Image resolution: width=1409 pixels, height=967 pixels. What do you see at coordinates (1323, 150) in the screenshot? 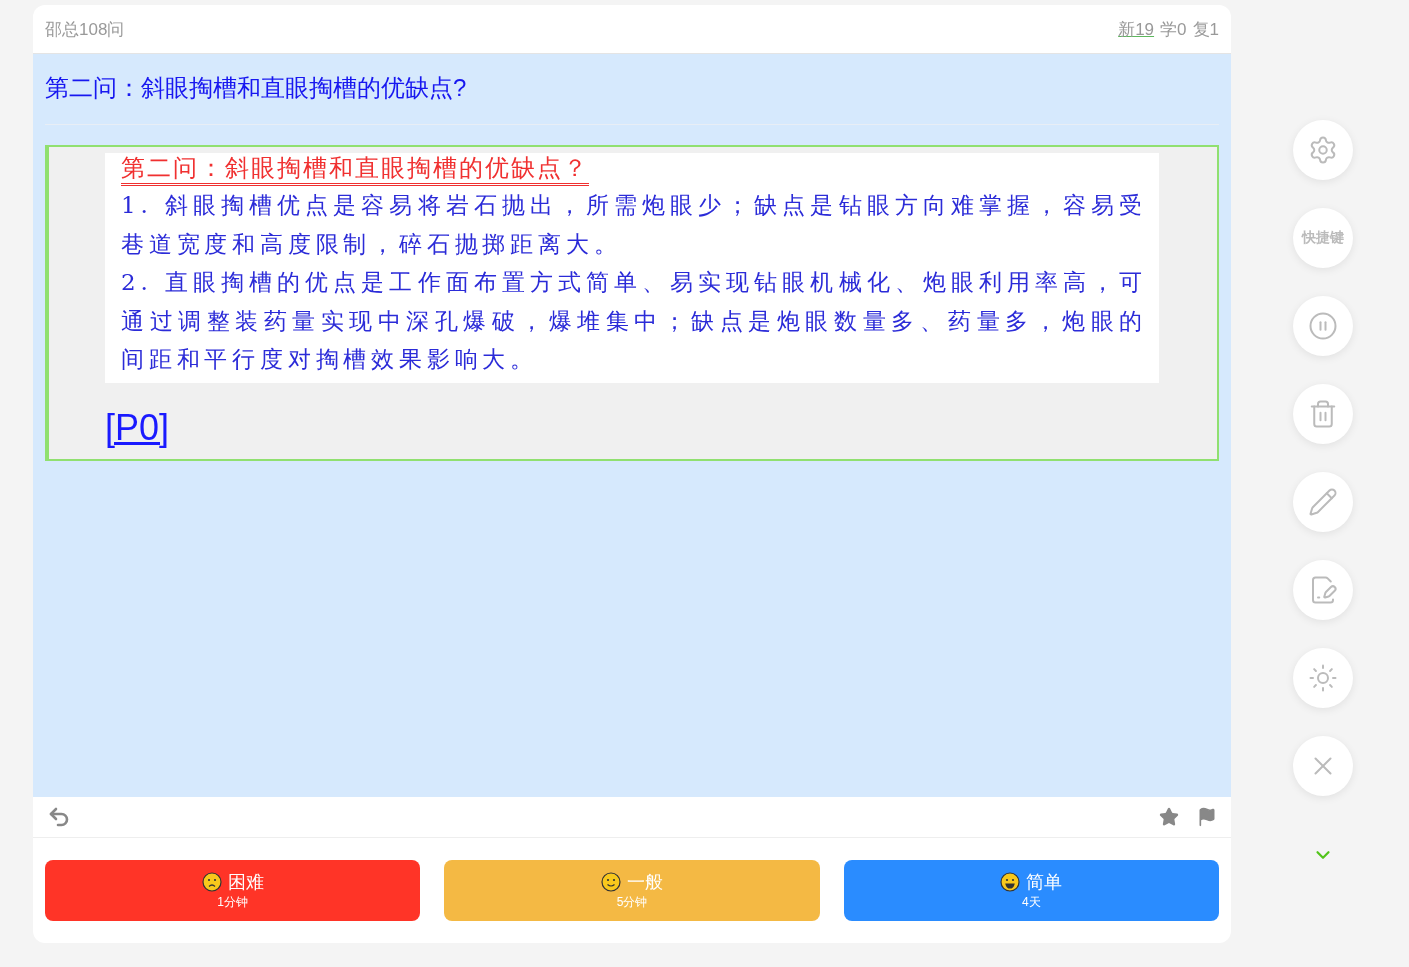
I see `gear-icon` at bounding box center [1323, 150].